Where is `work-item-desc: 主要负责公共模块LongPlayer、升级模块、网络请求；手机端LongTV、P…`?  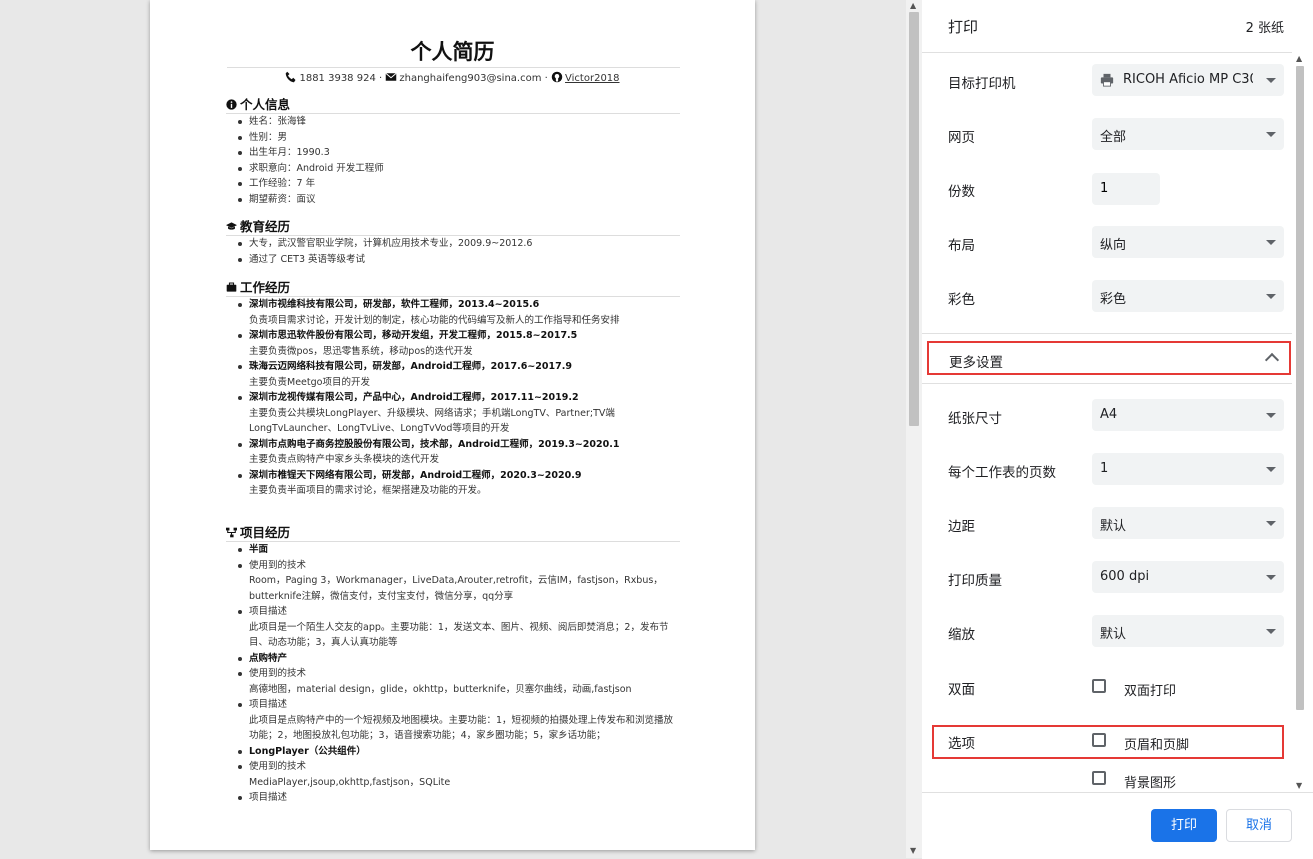 work-item-desc: 主要负责公共模块LongPlayer、升级模块、网络请求；手机端LongTV、P… is located at coordinates (432, 421).